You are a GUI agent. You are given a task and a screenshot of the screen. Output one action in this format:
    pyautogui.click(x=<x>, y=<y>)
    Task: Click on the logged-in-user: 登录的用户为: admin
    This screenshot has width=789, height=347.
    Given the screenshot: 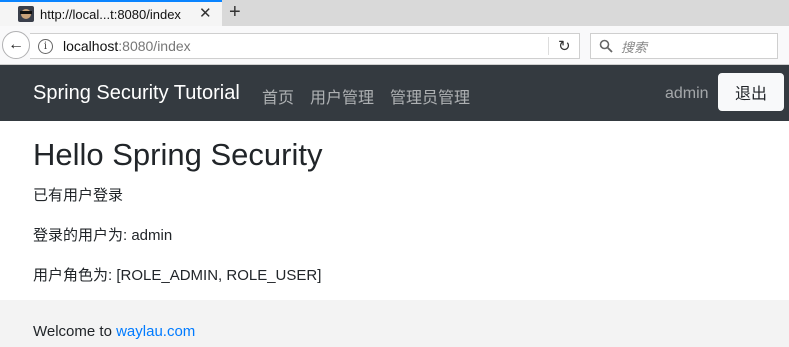 What is the action you would take?
    pyautogui.click(x=103, y=235)
    